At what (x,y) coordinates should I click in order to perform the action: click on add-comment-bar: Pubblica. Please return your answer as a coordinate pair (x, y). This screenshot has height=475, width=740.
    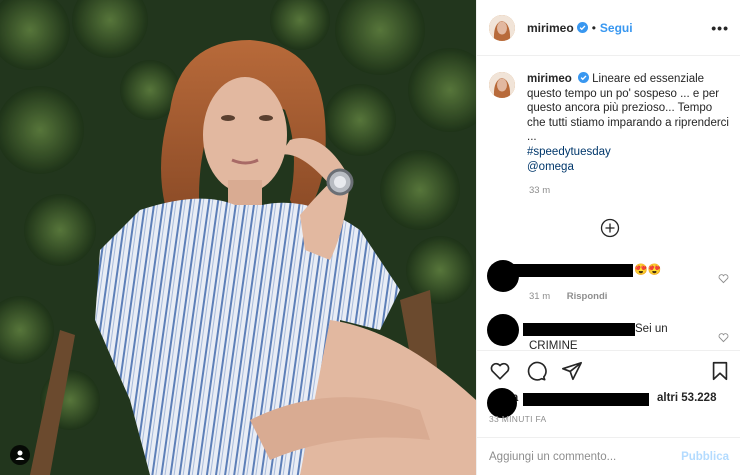
    Looking at the image, I should click on (608, 456).